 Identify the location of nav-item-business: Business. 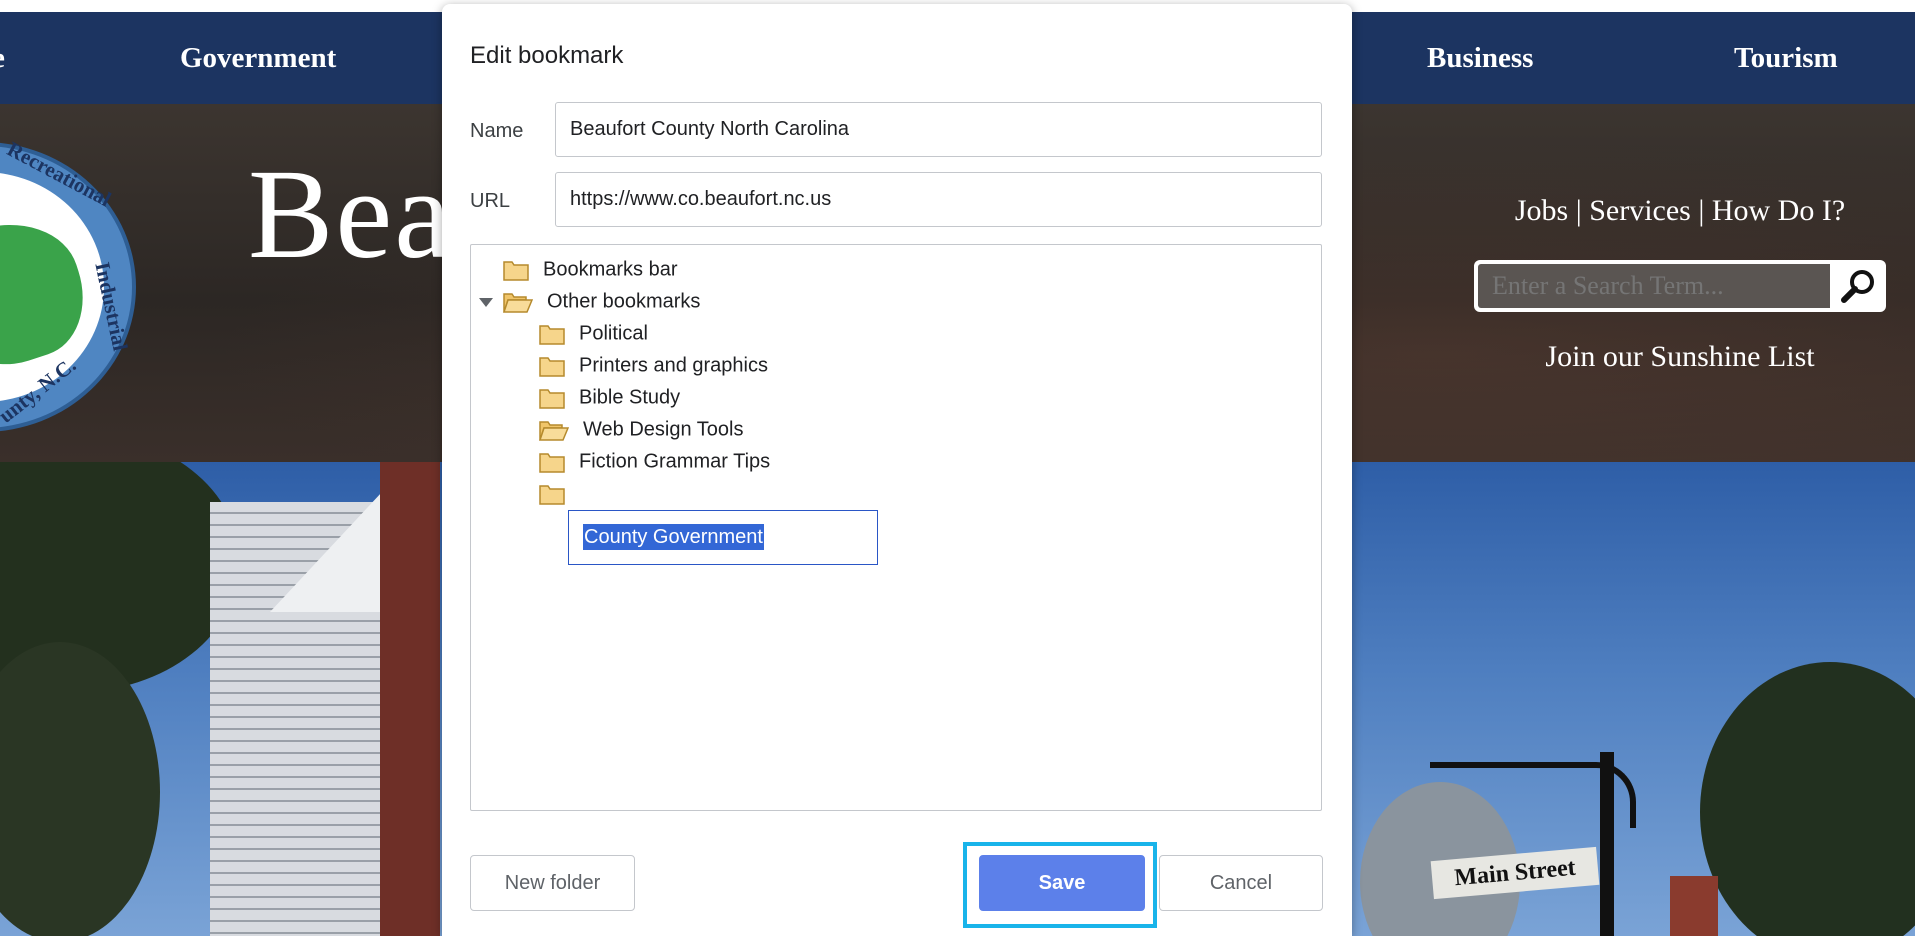
(1480, 58).